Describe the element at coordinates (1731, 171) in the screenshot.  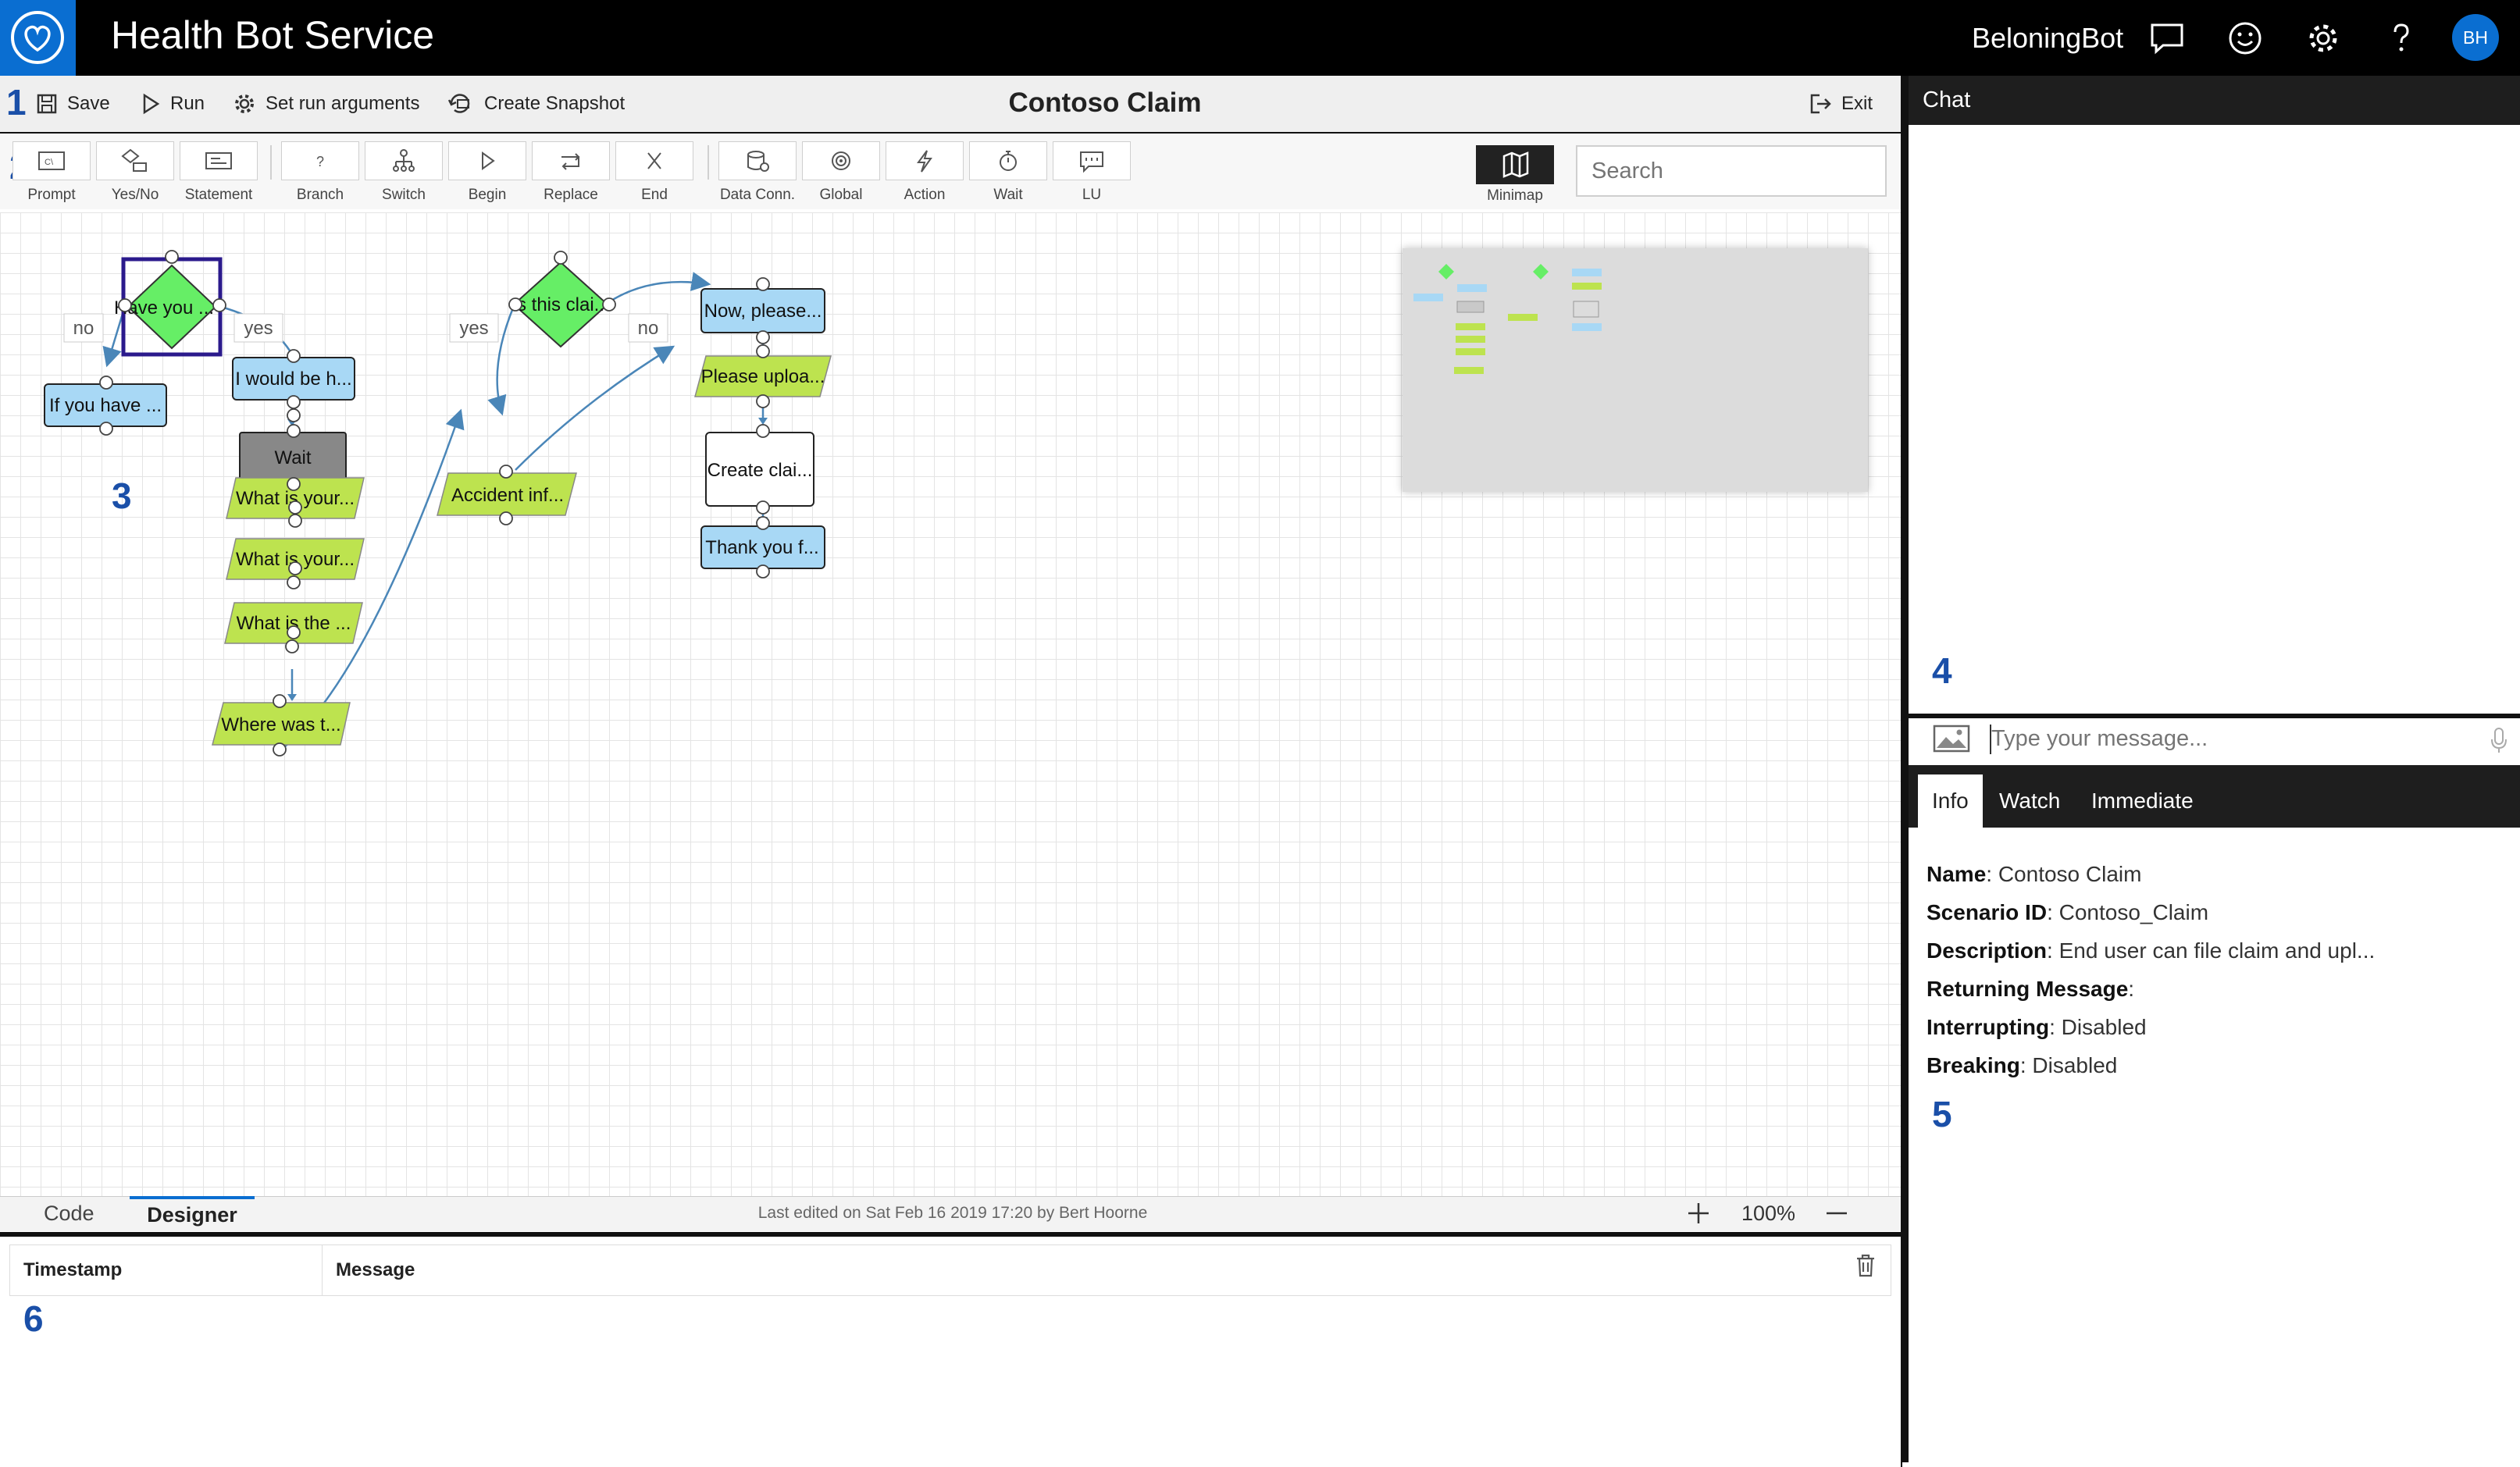
I see `search-input` at that location.